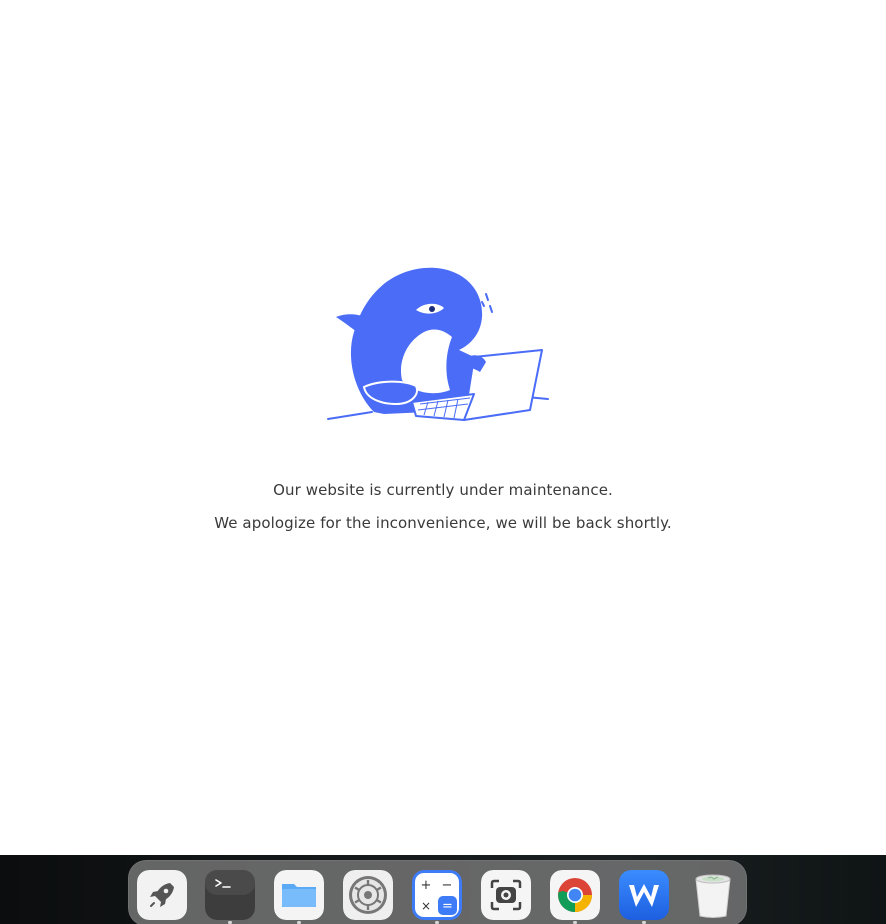 The width and height of the screenshot is (886, 924). I want to click on chrome-button, so click(575, 895).